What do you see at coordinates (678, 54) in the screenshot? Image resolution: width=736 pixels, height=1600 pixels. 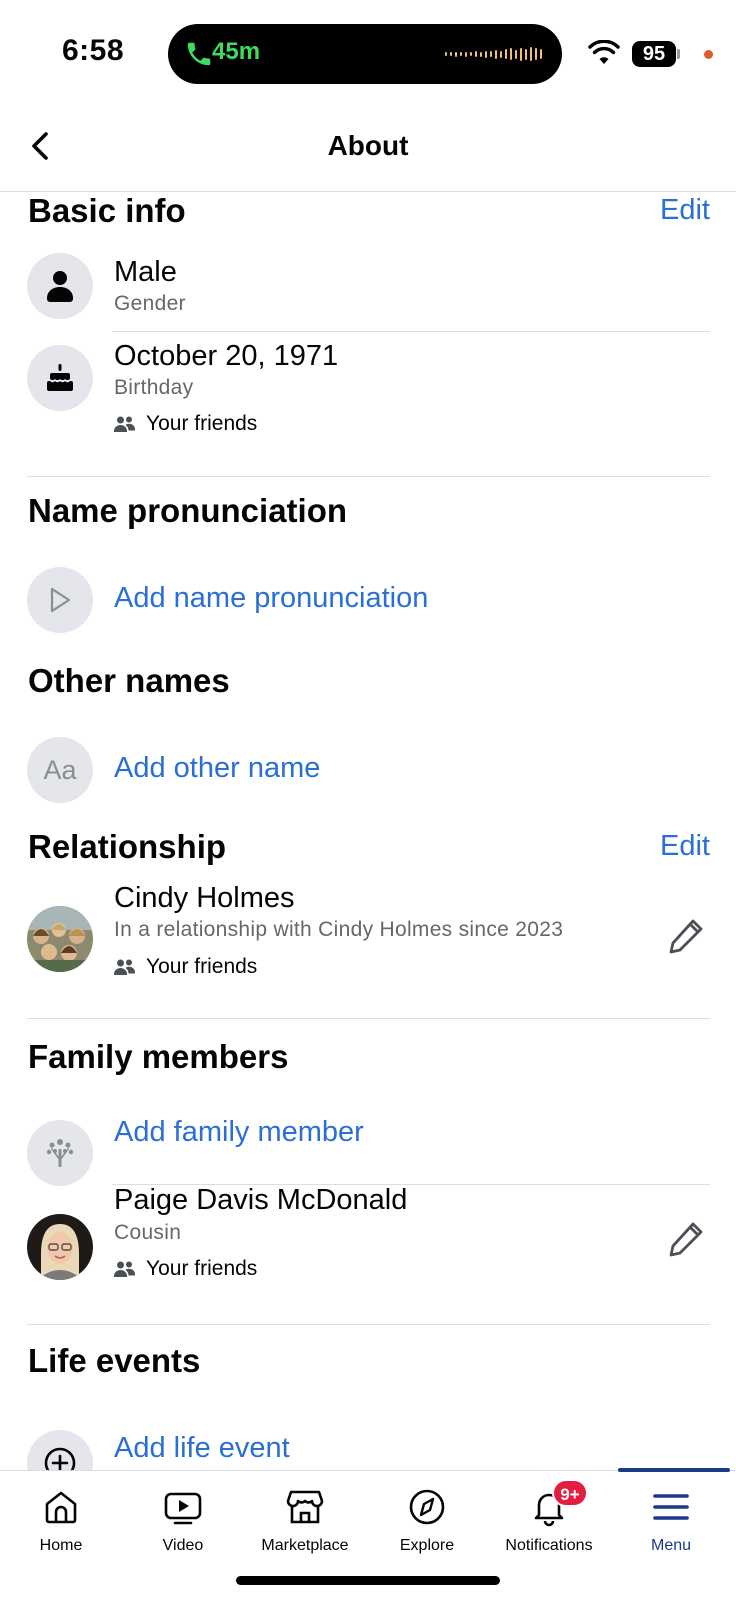 I see `battery-cap` at bounding box center [678, 54].